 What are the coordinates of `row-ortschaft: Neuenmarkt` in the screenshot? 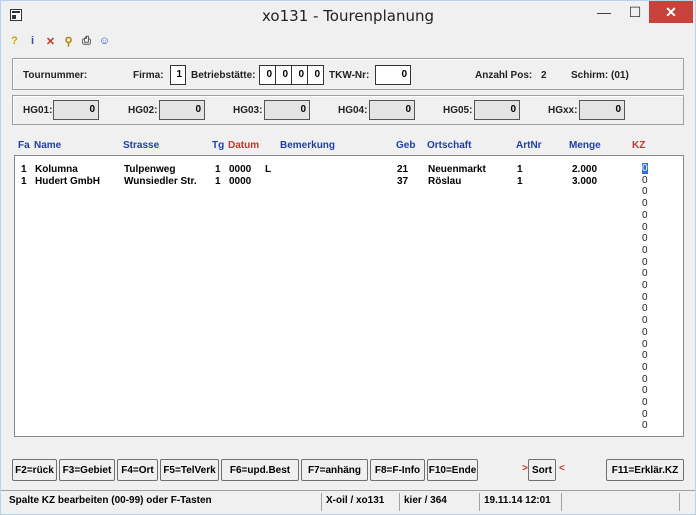 It's located at (457, 169).